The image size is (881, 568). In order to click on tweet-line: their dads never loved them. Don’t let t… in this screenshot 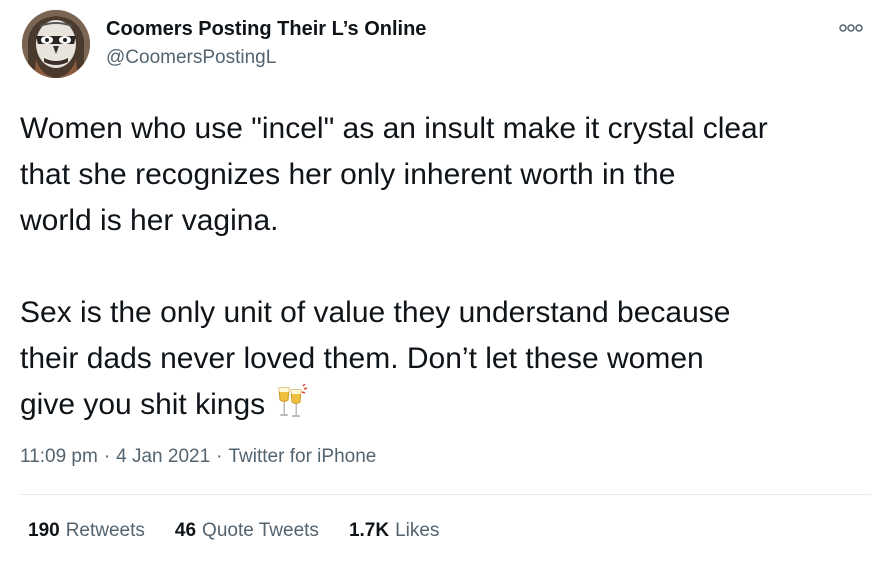, I will do `click(362, 358)`.